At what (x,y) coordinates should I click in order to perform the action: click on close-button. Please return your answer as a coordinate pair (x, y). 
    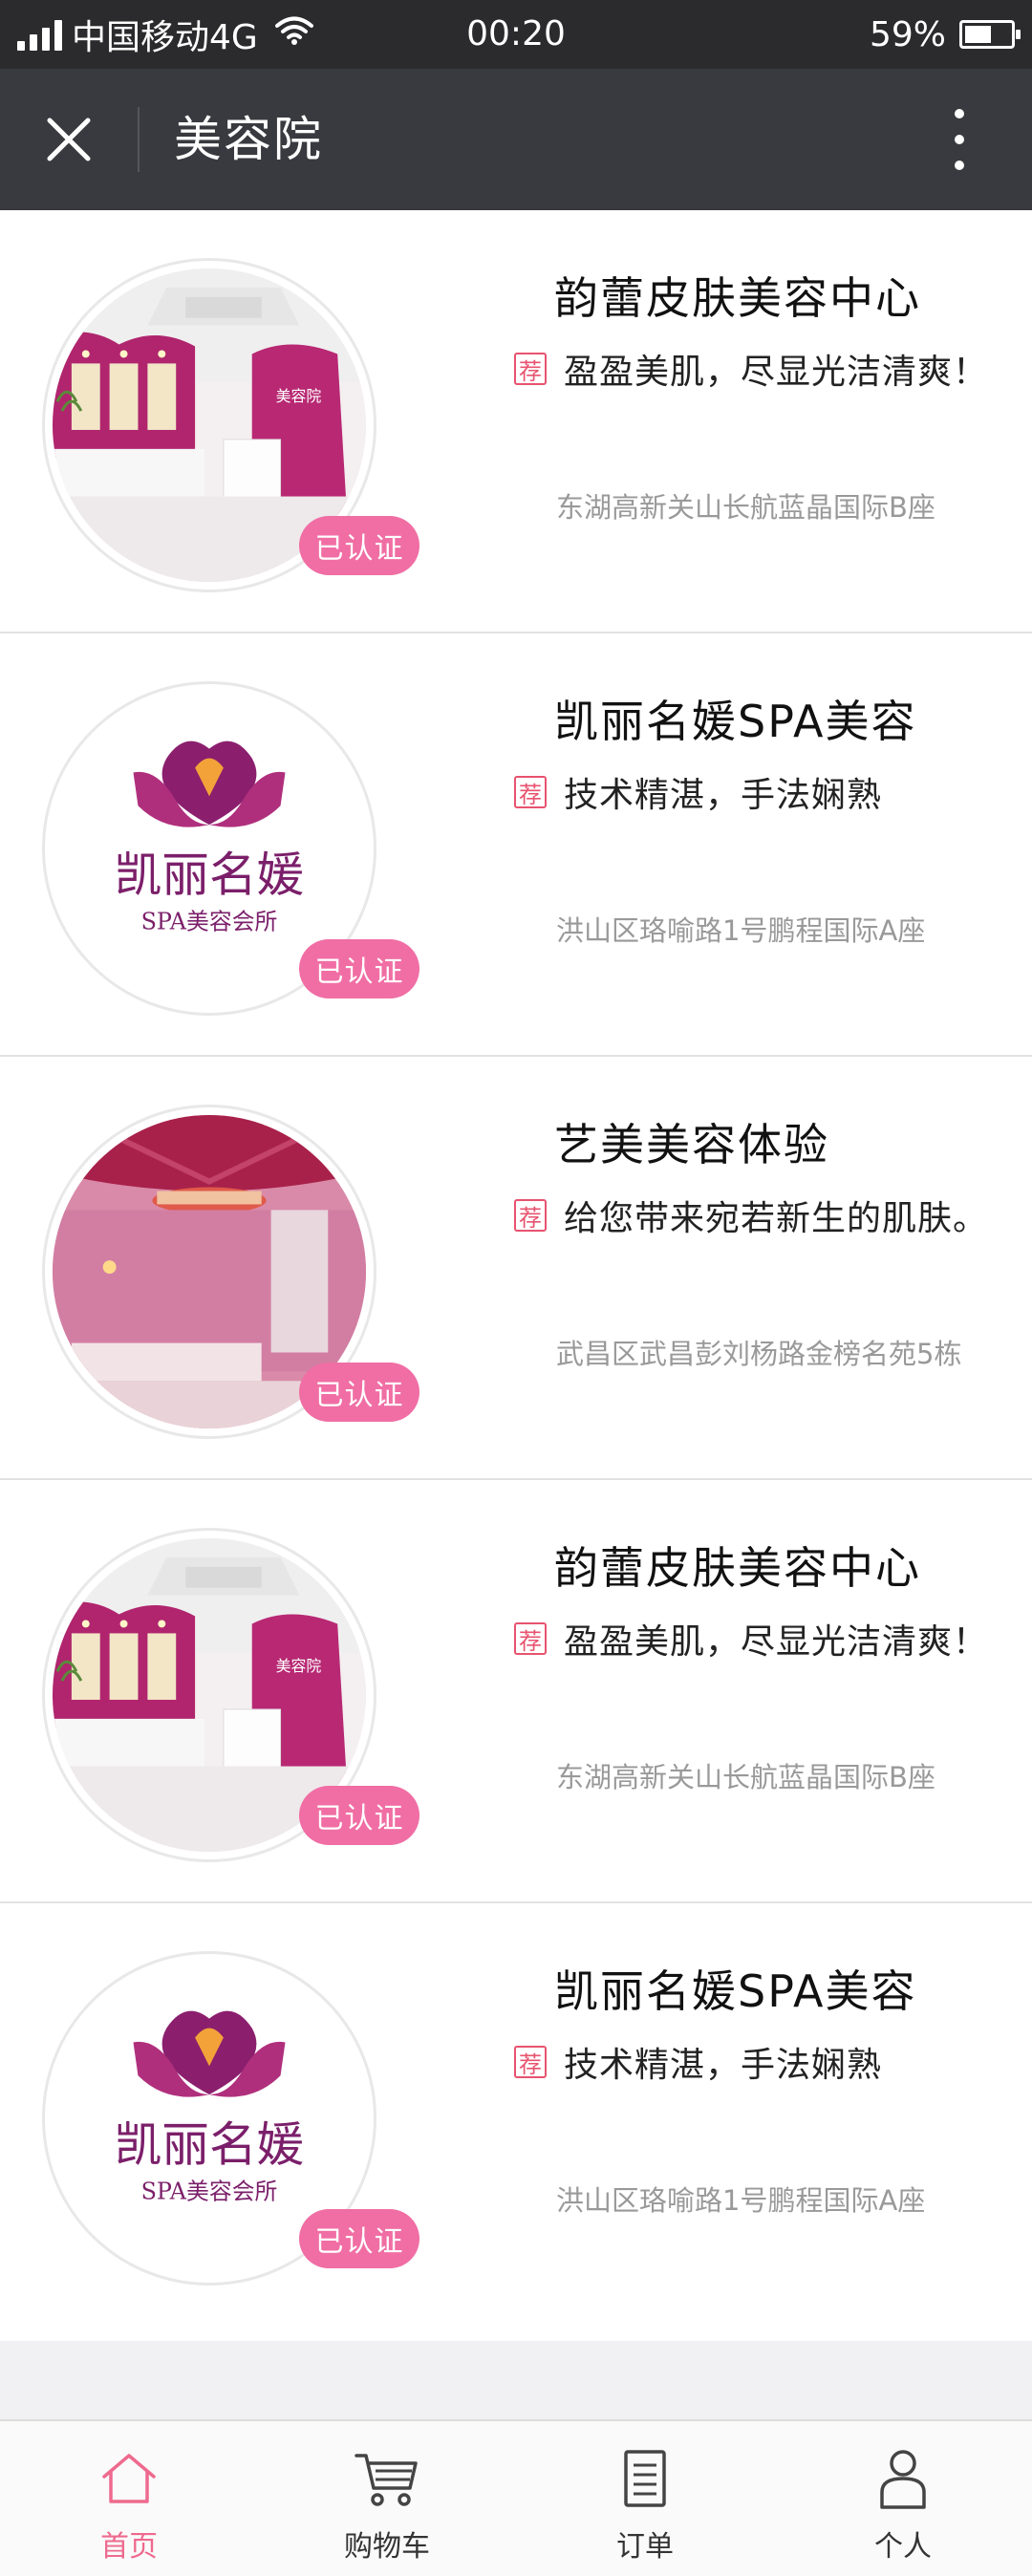
    Looking at the image, I should click on (68, 139).